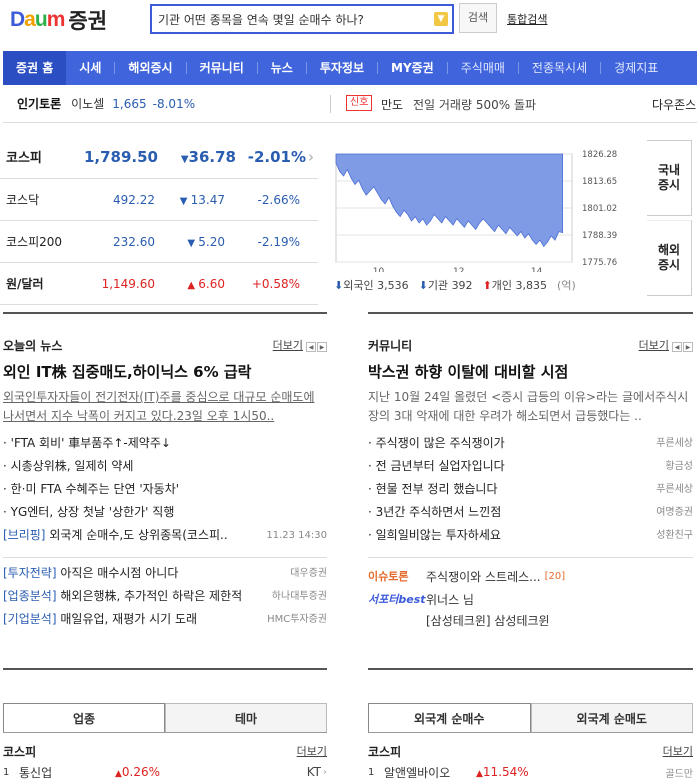 The height and width of the screenshot is (781, 697). I want to click on list-item: · 3년간 주식하면서 느낀점 여명증권, so click(530, 512).